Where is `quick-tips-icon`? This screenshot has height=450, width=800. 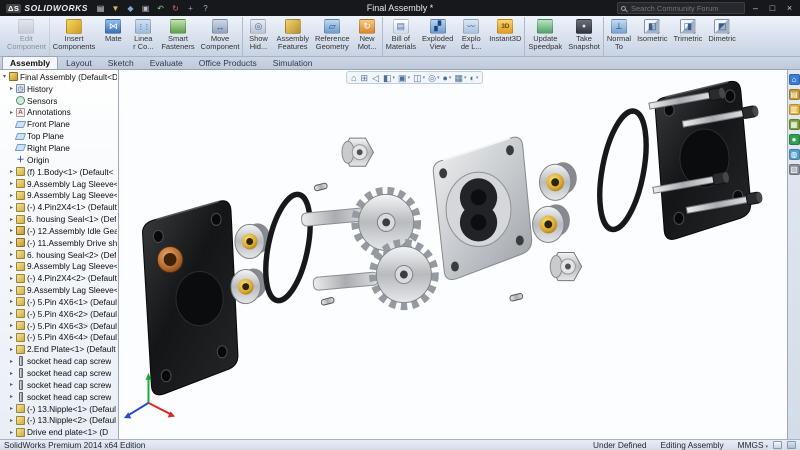
quick-tips-icon is located at coordinates (791, 445).